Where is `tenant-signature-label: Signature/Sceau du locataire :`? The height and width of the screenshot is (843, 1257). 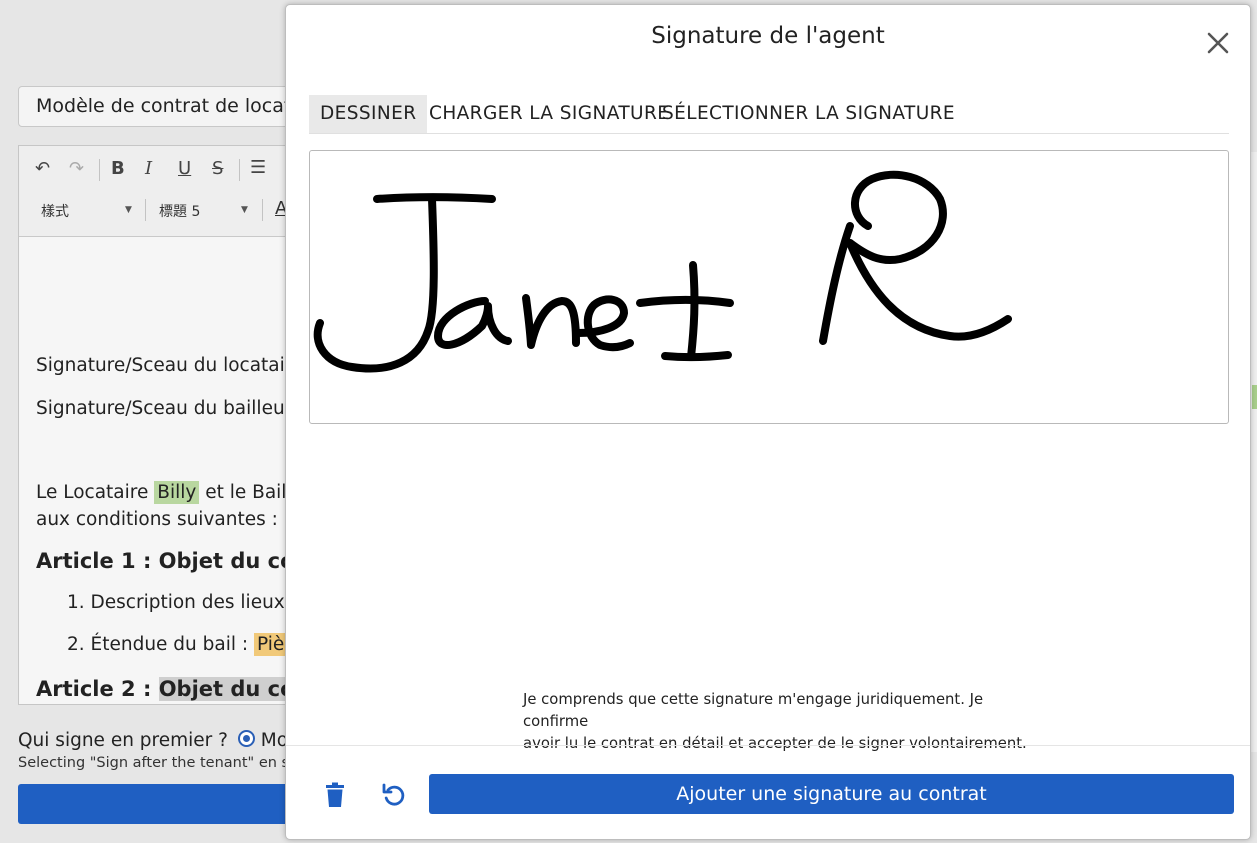
tenant-signature-label: Signature/Sceau du locataire : is located at coordinates (176, 365).